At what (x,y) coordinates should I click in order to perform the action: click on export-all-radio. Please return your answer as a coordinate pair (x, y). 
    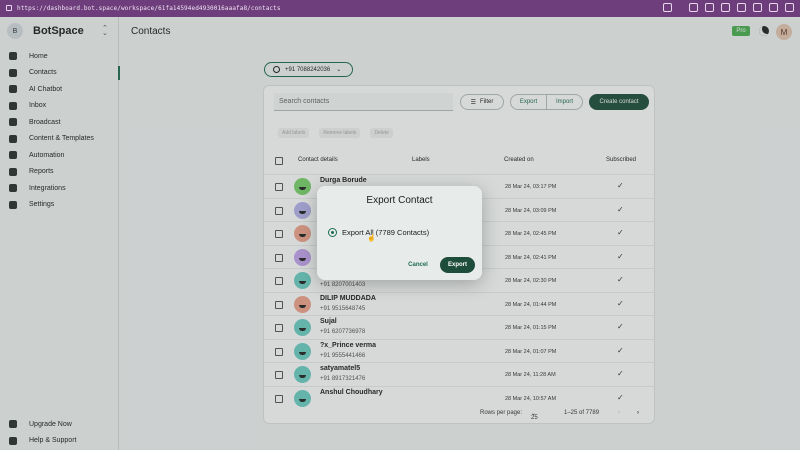
    Looking at the image, I should click on (332, 232).